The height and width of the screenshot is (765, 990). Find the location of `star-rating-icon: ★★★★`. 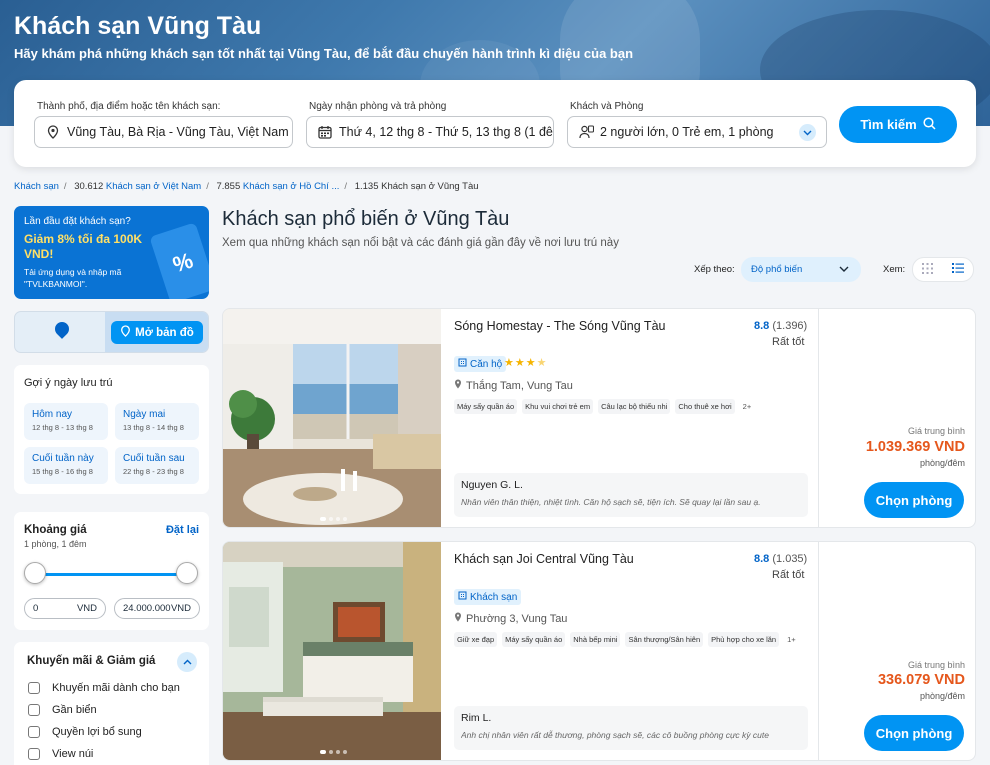

star-rating-icon: ★★★★ is located at coordinates (526, 363).